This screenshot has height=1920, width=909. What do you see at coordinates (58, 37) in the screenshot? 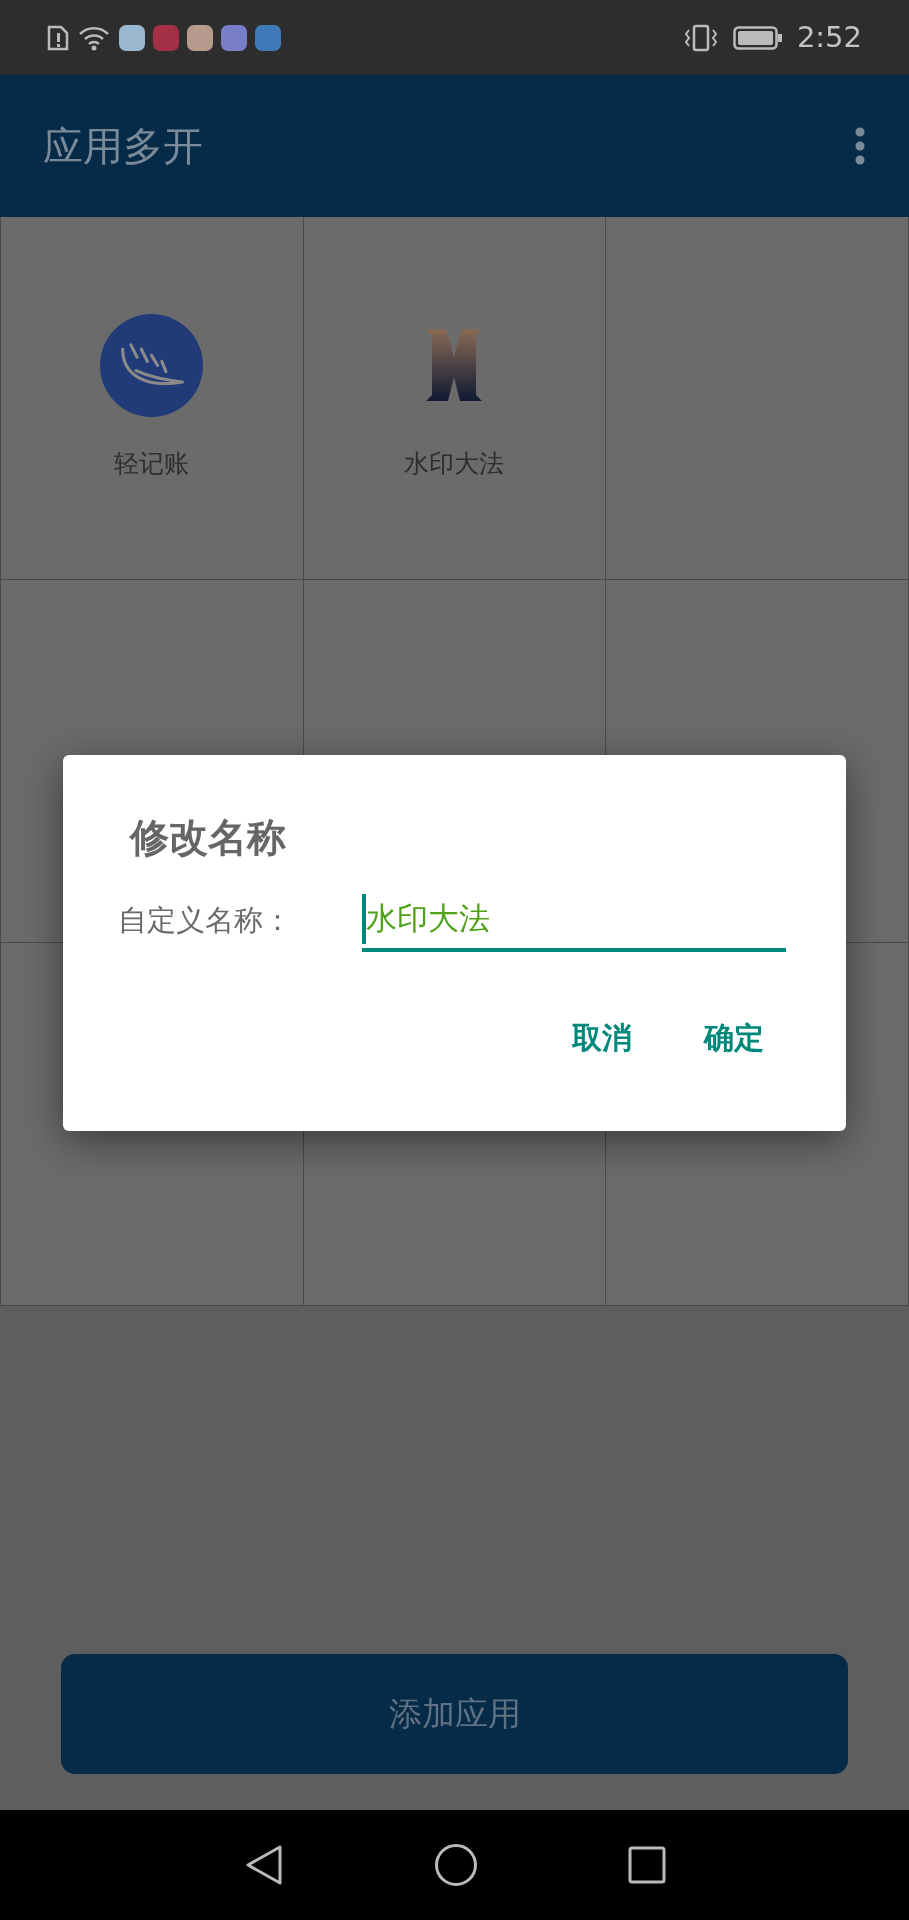
I see `sim-alert-icon` at bounding box center [58, 37].